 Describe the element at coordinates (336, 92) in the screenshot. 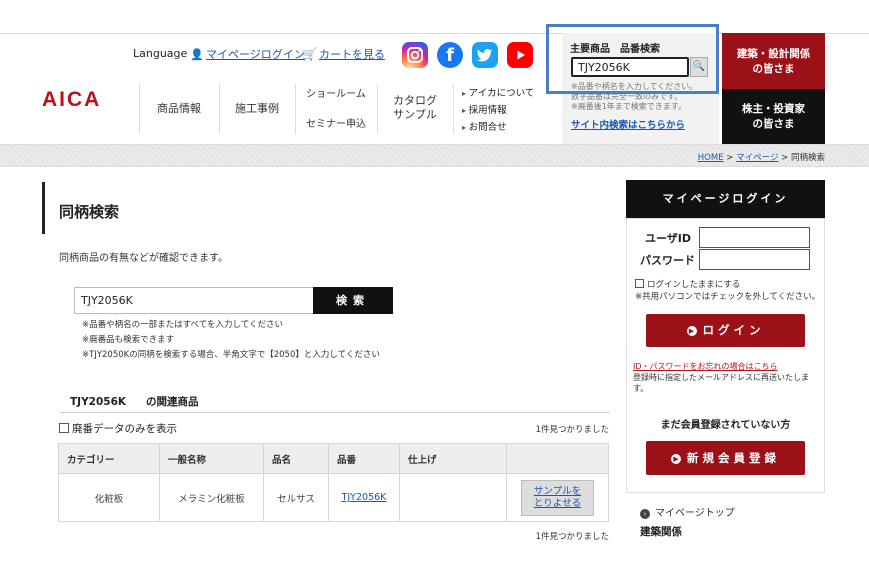

I see `nav-showroom: ショールーム` at that location.